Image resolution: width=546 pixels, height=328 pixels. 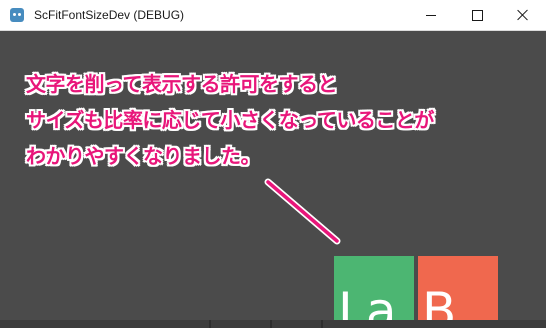 I want to click on label-tile-b: B, so click(x=458, y=292).